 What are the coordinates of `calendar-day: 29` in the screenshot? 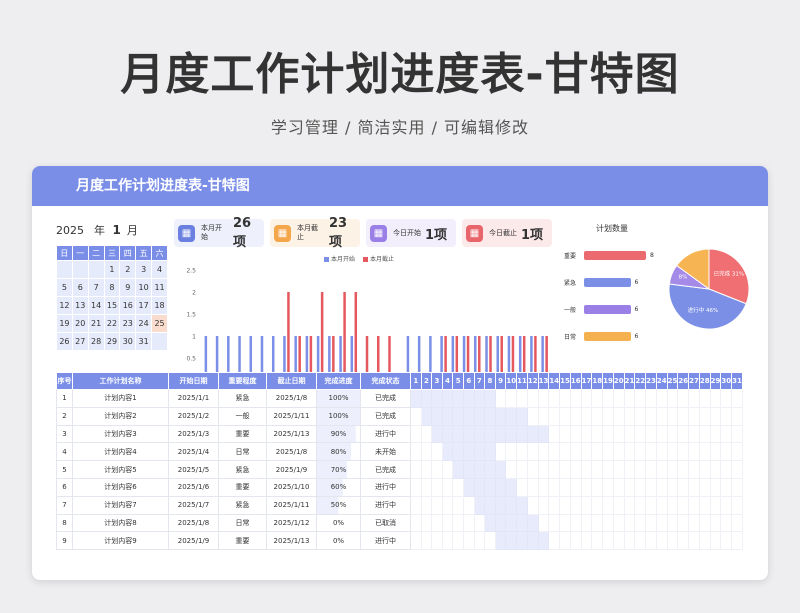 It's located at (112, 341).